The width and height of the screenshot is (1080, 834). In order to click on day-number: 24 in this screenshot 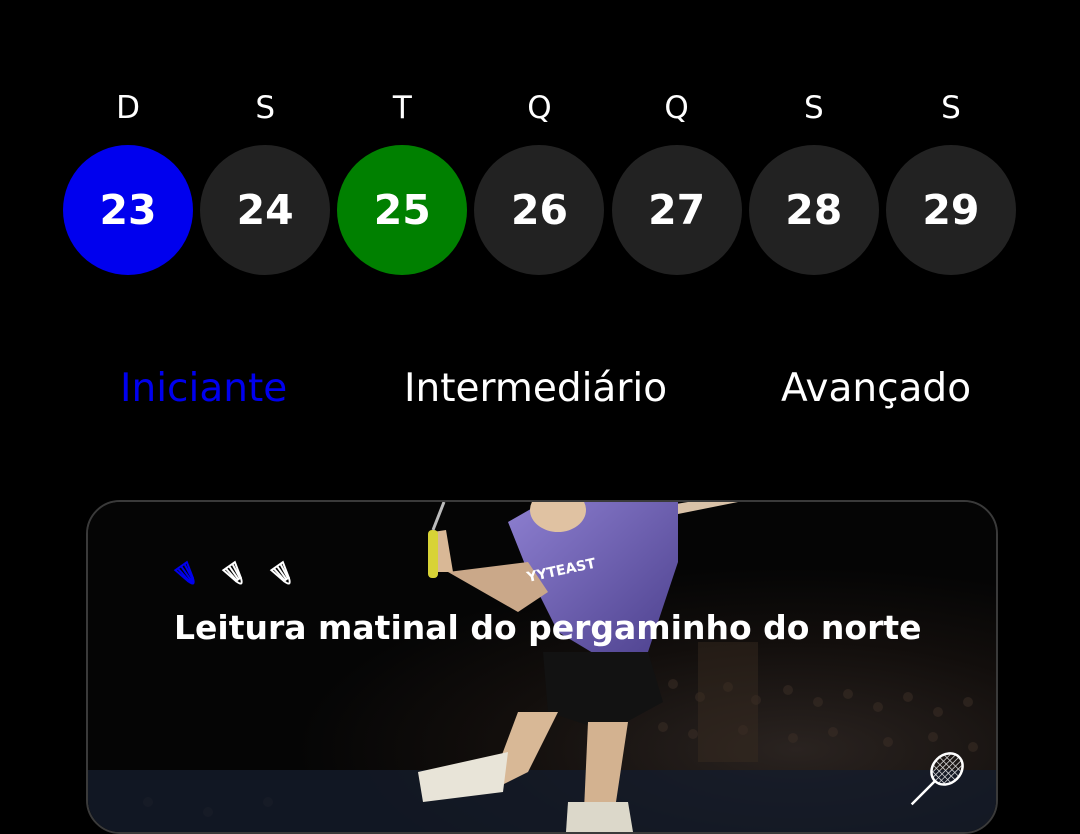, I will do `click(265, 210)`.